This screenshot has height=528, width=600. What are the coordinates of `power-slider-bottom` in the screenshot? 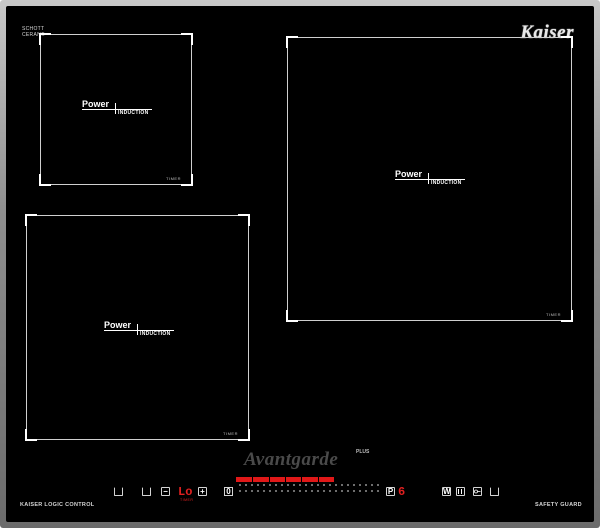 It's located at (310, 491).